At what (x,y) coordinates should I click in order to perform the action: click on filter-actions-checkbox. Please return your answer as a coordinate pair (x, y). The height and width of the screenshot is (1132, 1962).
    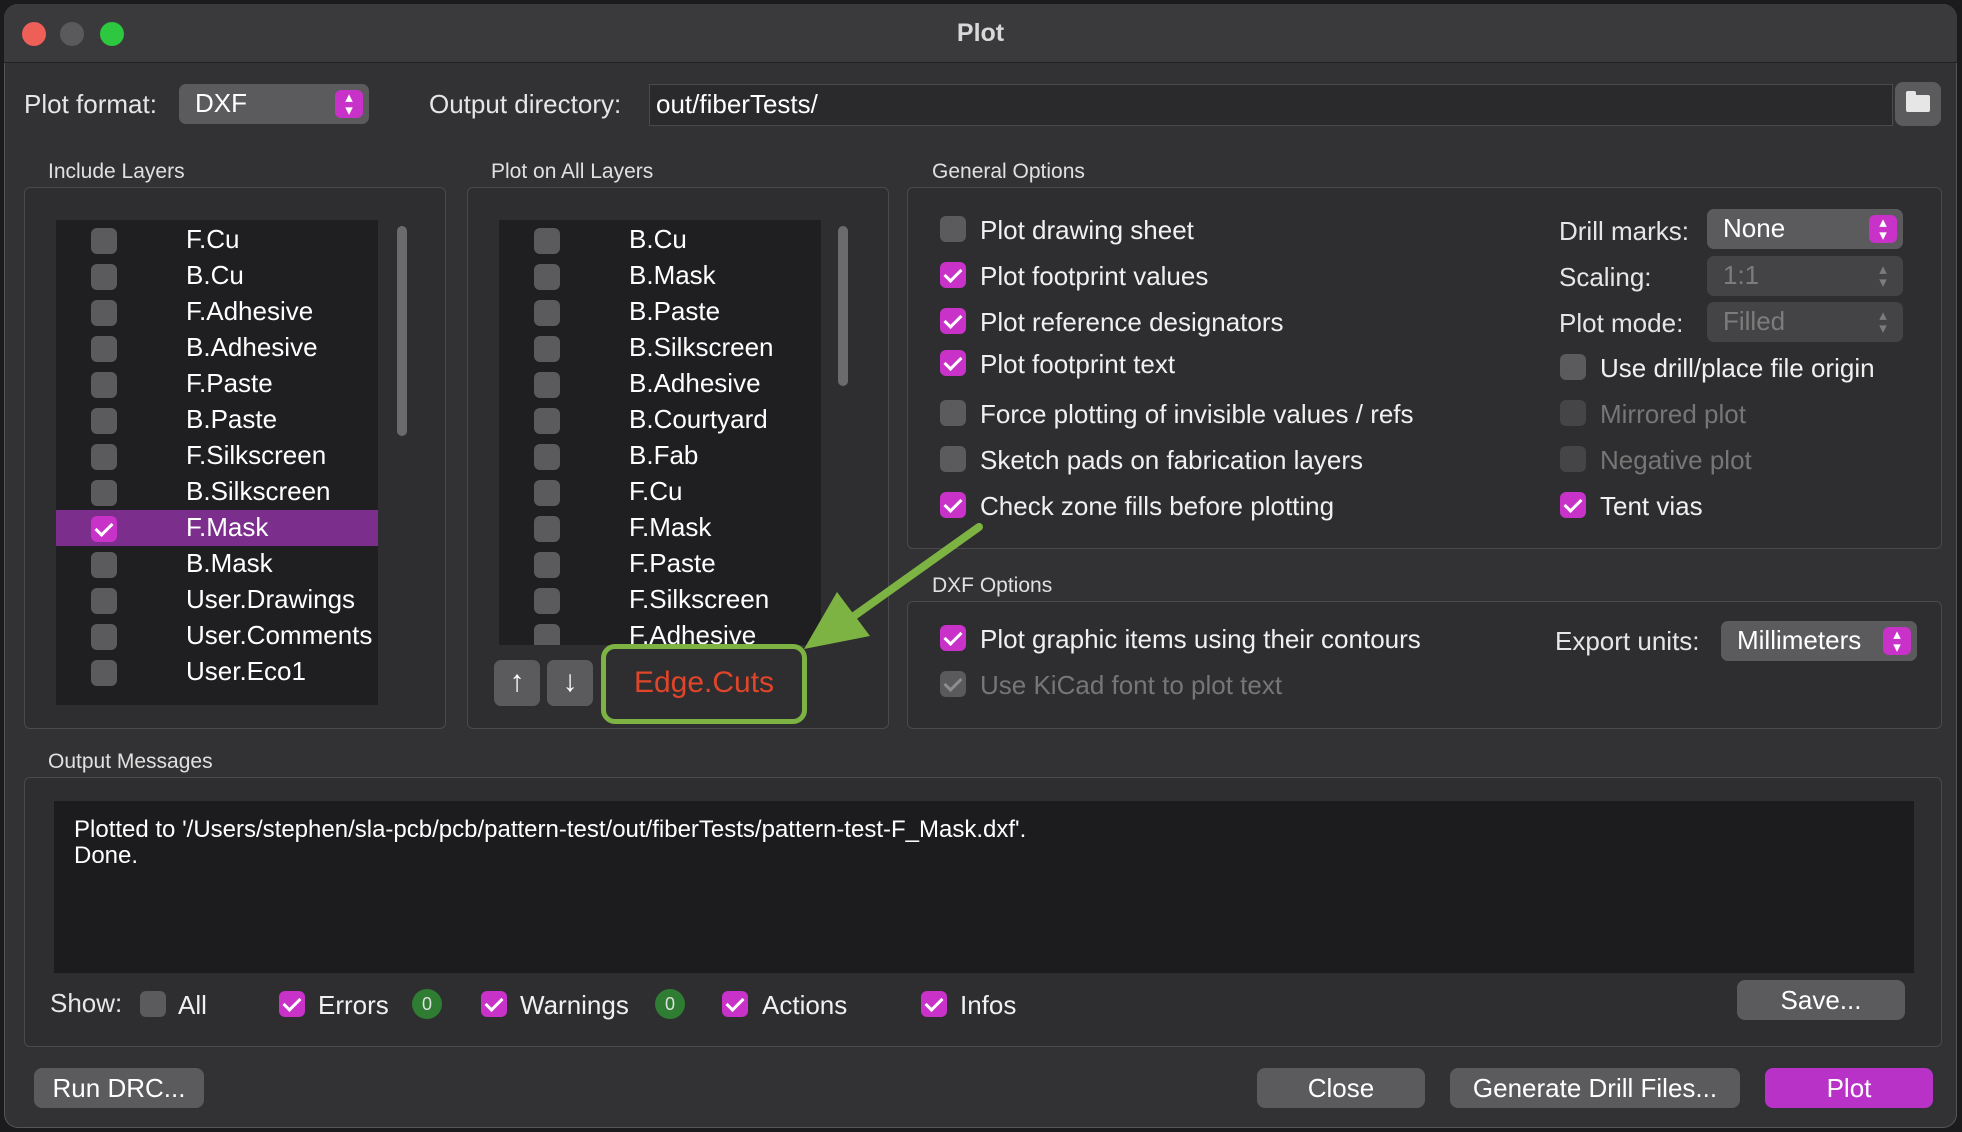
    Looking at the image, I should click on (735, 1004).